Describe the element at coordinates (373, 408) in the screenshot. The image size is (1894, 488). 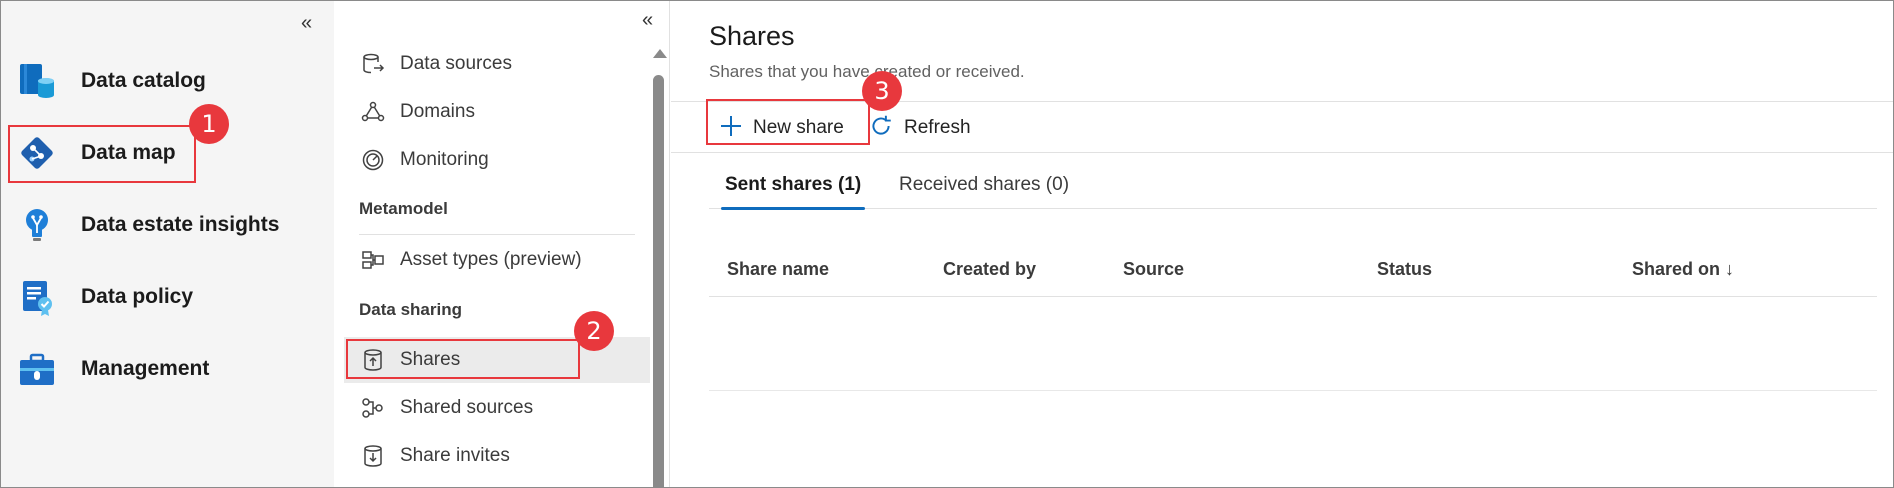
I see `shared-sources-icon` at that location.